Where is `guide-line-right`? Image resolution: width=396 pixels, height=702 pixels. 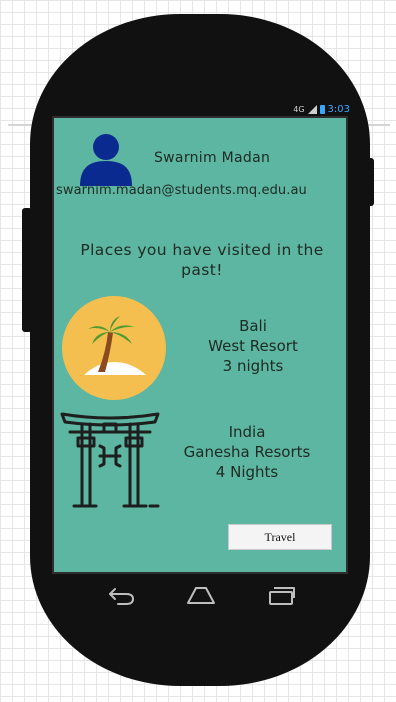 guide-line-right is located at coordinates (379, 125).